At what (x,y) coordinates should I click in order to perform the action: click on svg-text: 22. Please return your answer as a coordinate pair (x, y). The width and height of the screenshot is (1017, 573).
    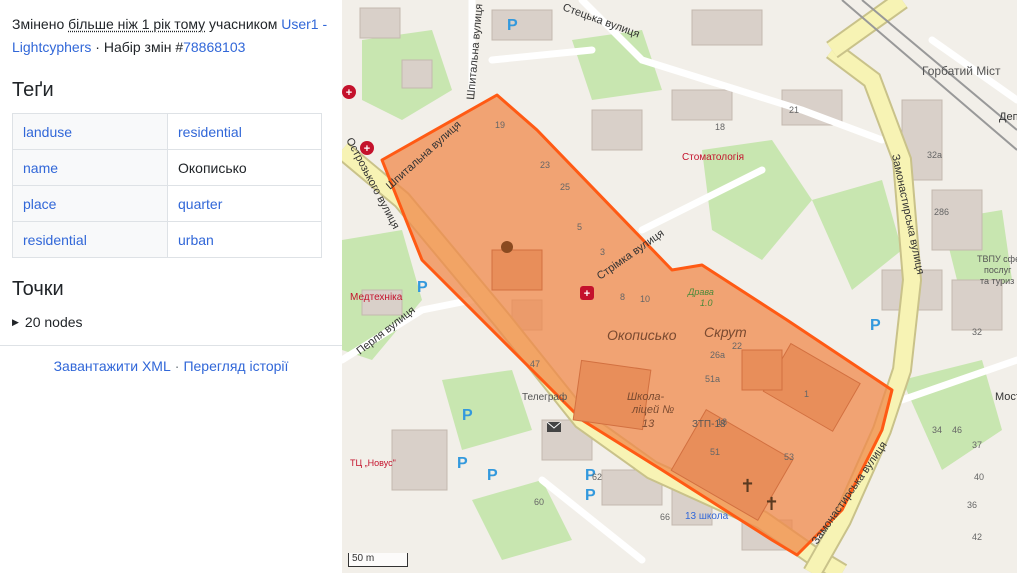
    Looking at the image, I should click on (737, 346).